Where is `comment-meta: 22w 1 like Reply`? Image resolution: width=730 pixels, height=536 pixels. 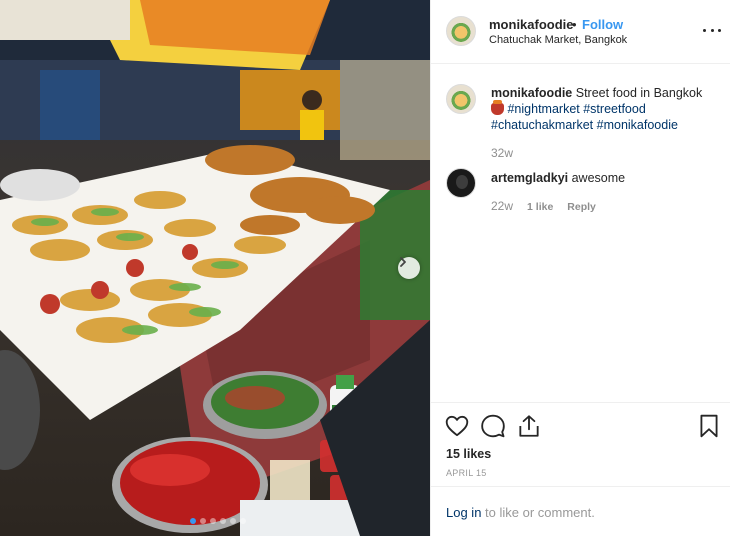 comment-meta: 22w 1 like Reply is located at coordinates (543, 206).